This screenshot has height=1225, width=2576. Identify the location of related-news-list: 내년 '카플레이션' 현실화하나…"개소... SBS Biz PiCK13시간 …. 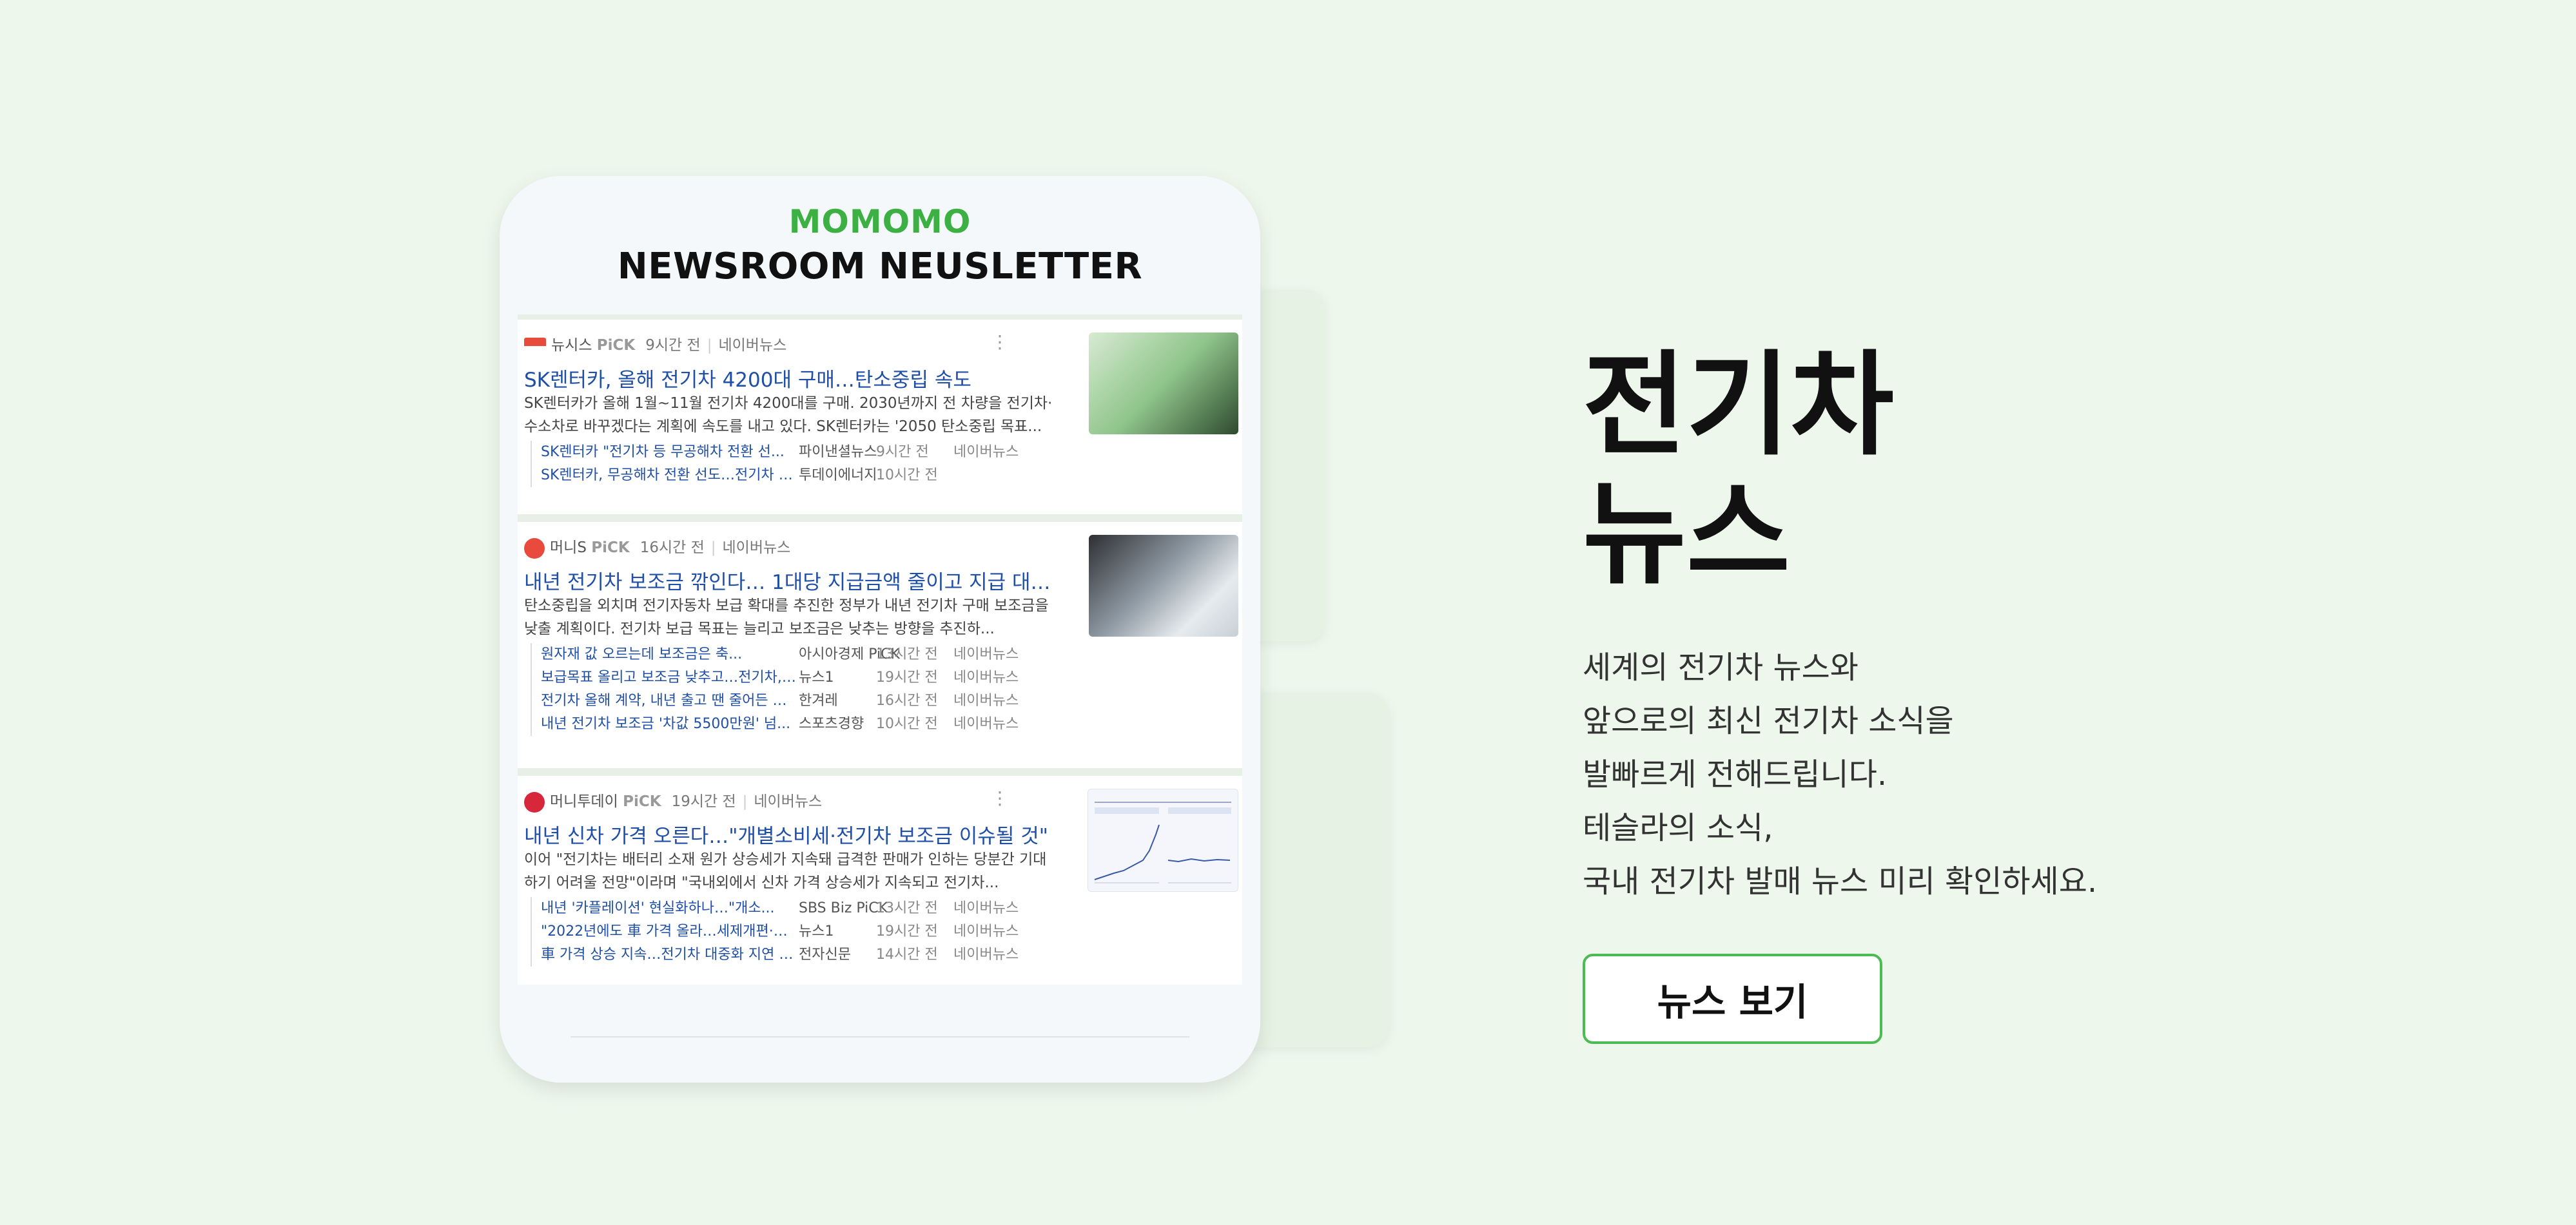
(775, 932).